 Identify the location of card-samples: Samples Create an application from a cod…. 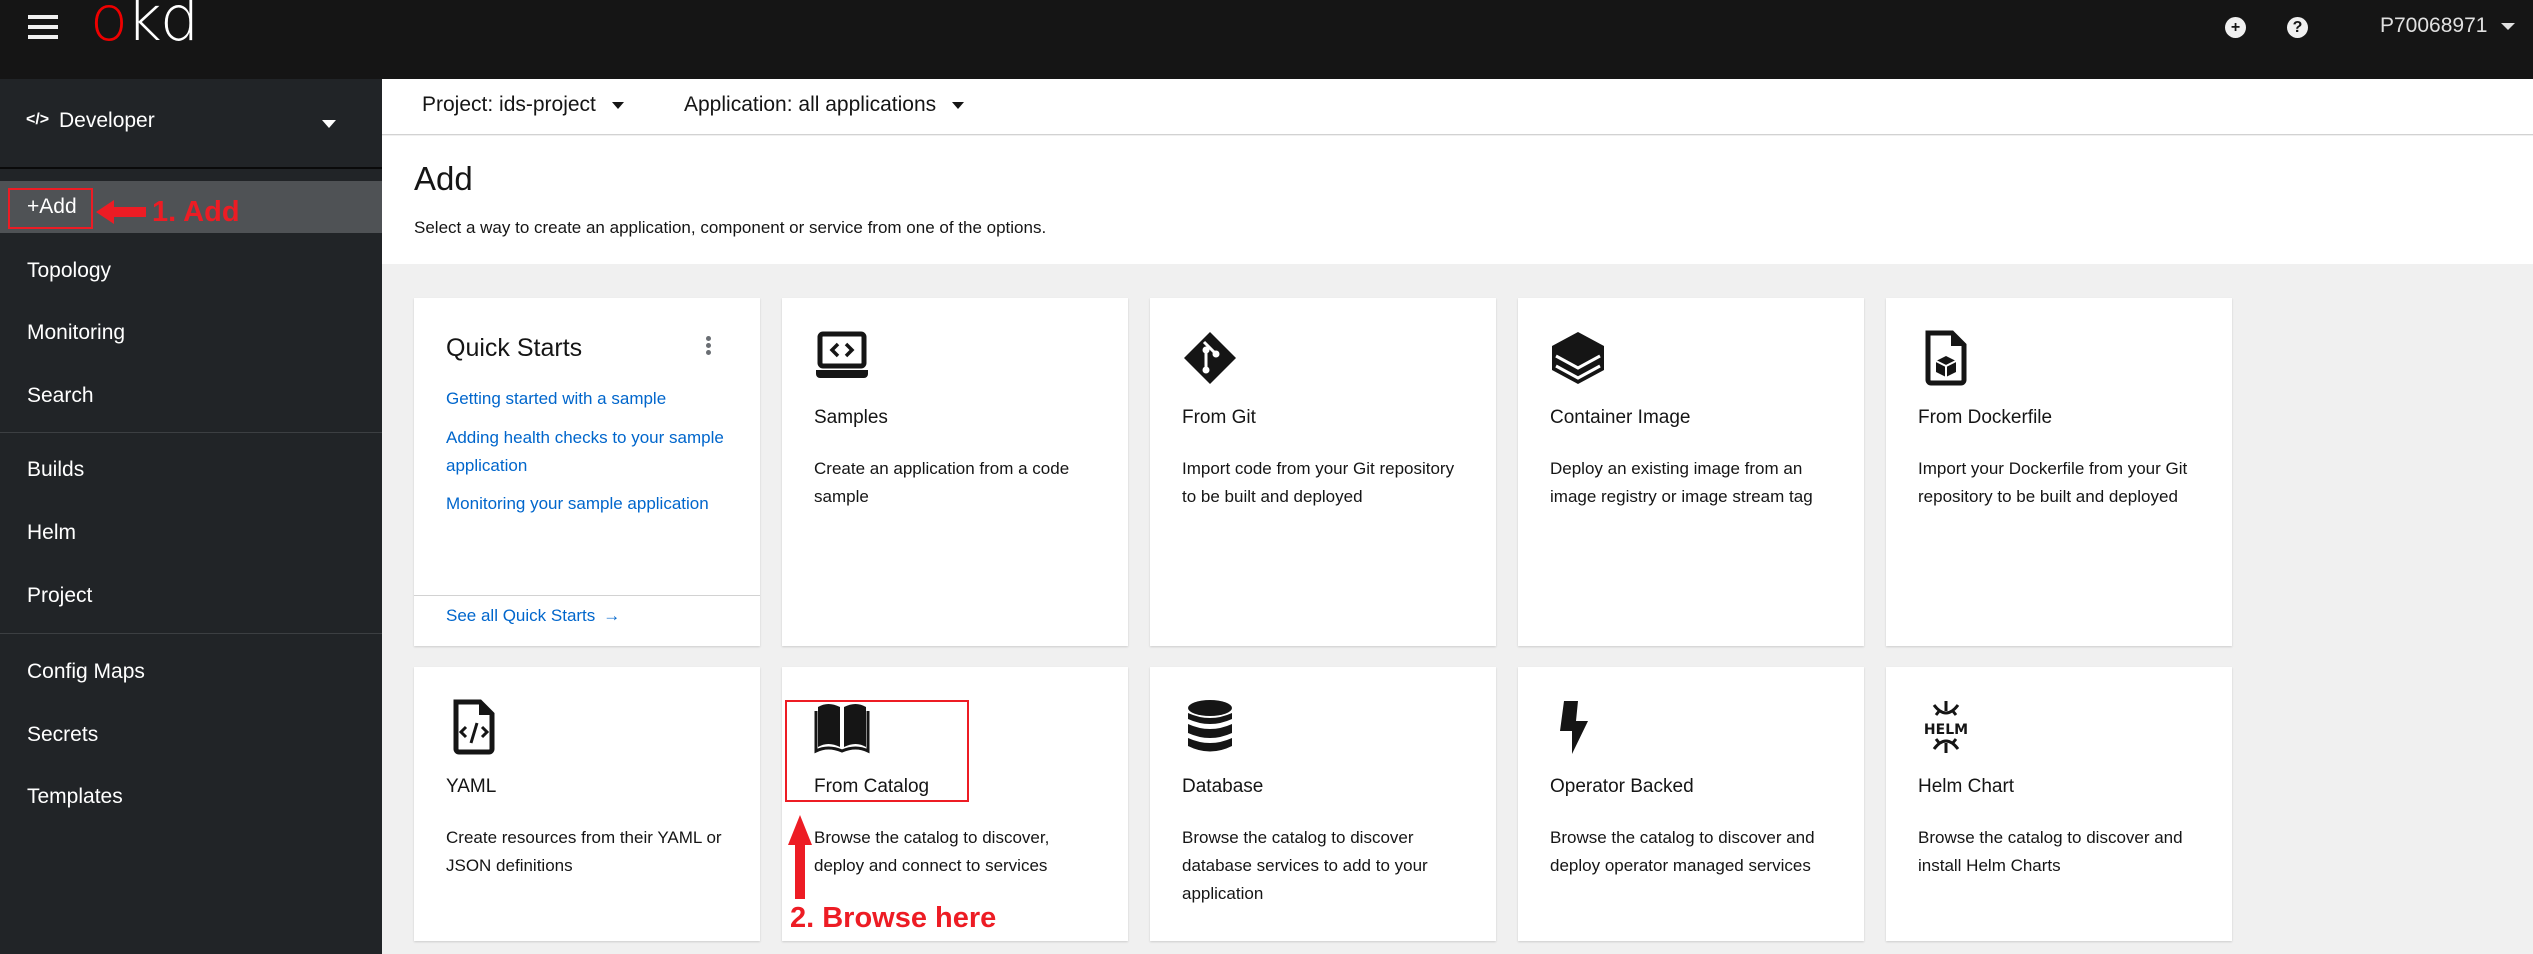
(955, 472).